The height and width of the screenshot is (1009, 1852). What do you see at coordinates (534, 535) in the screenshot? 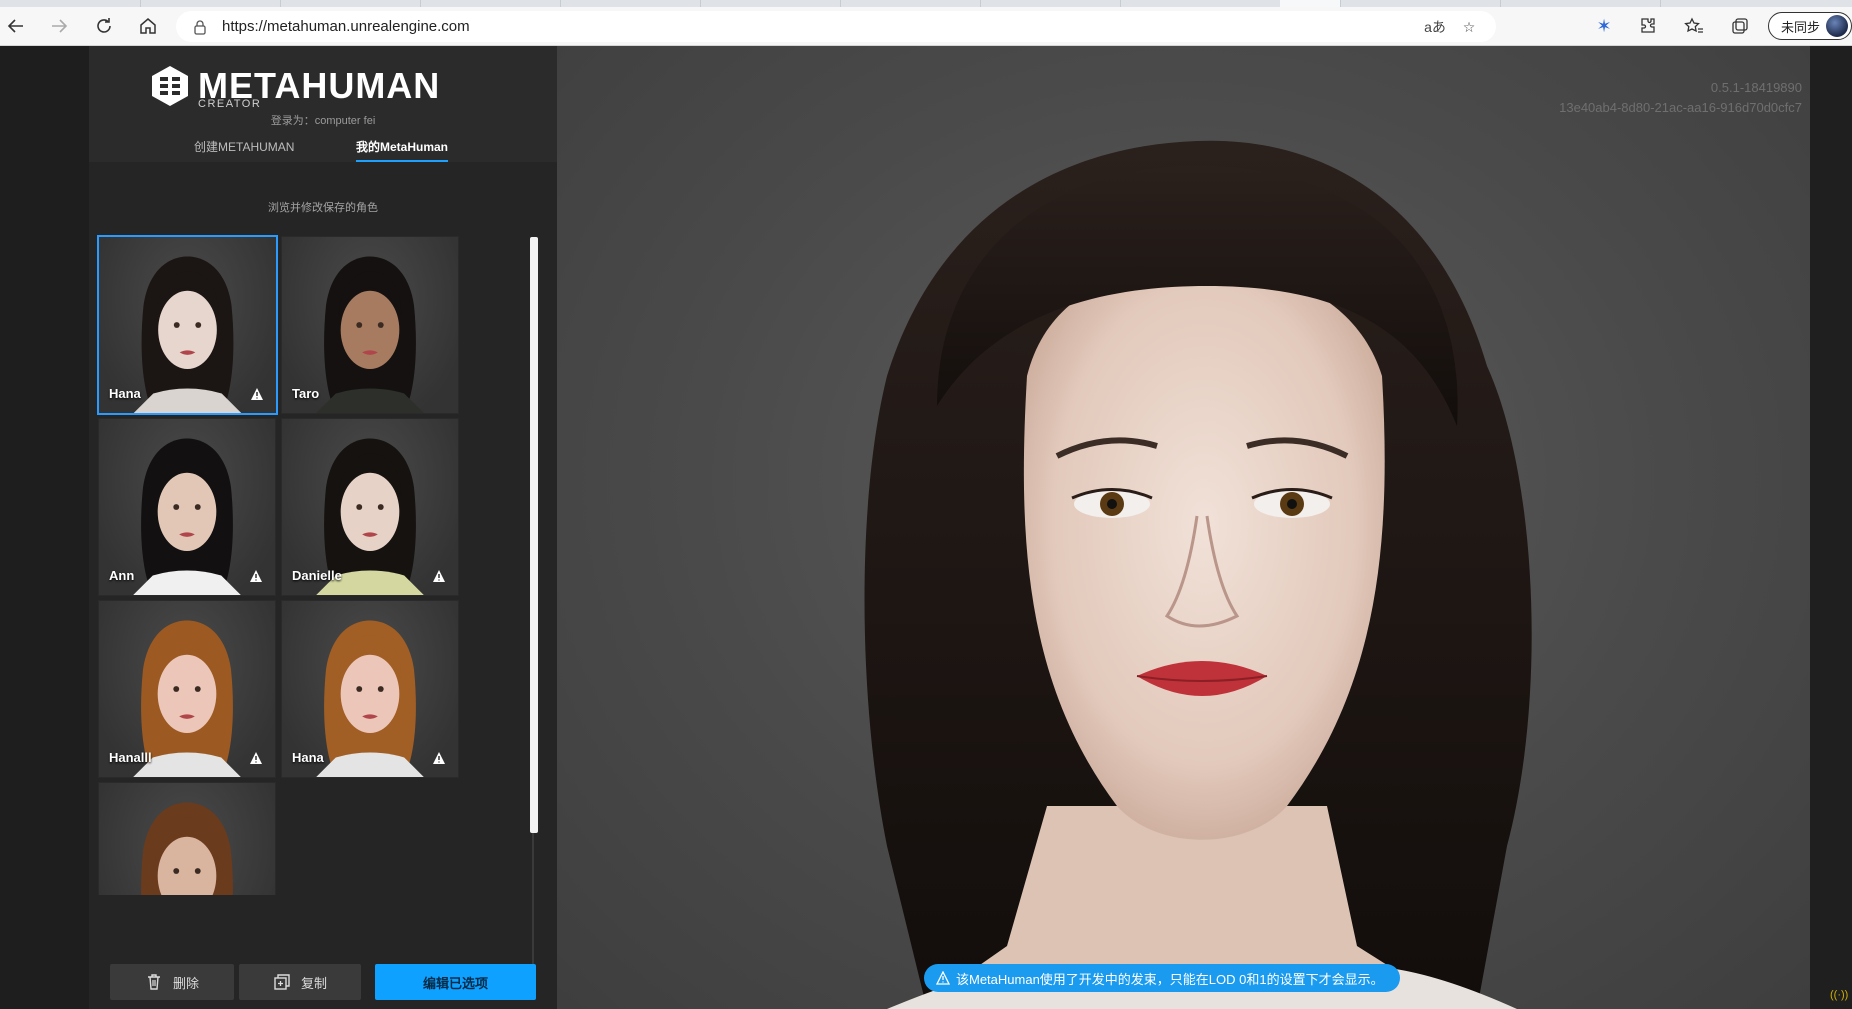
I see `scrollbar-thumb` at bounding box center [534, 535].